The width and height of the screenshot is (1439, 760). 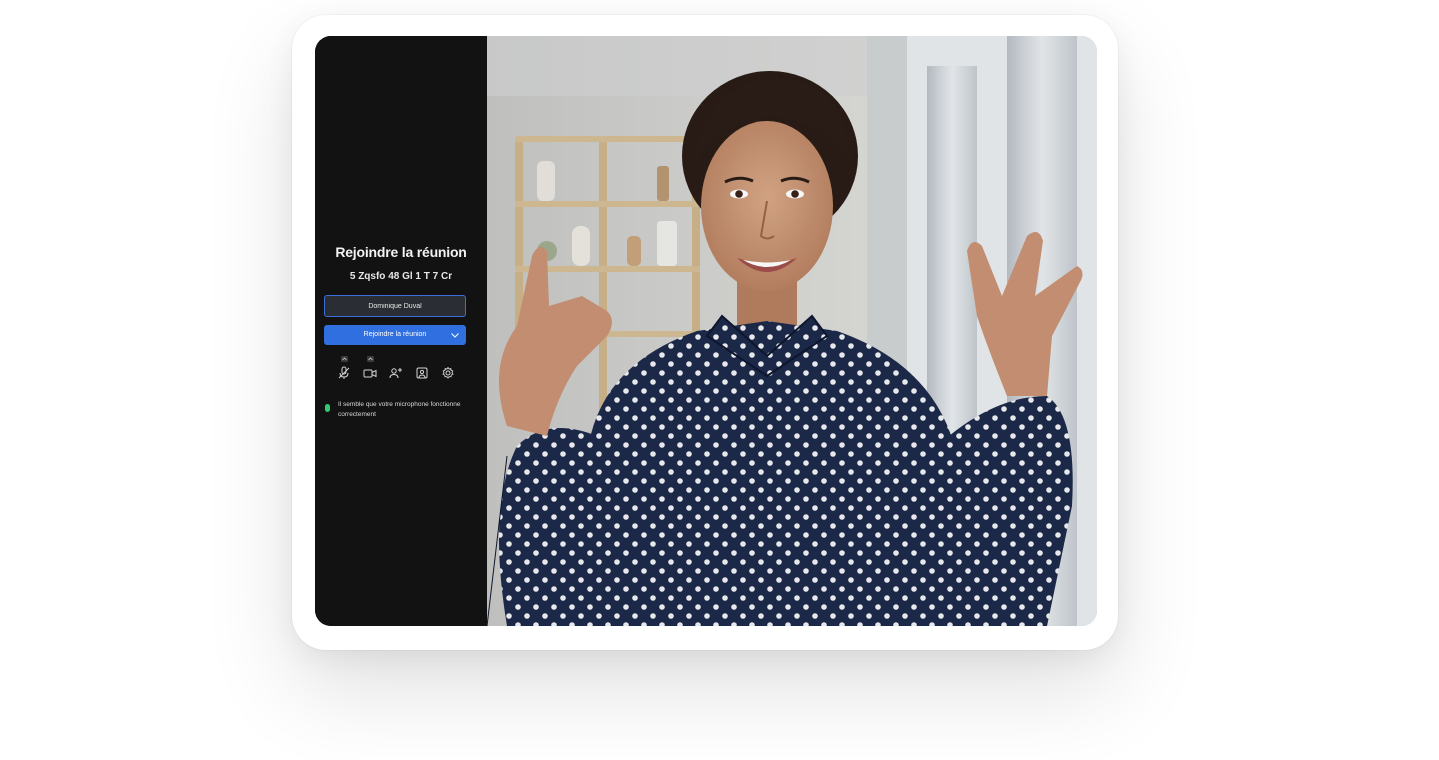 I want to click on meeting-id: 5 Zqsfo 48 Gl 1 T 7 Cr, so click(x=401, y=276).